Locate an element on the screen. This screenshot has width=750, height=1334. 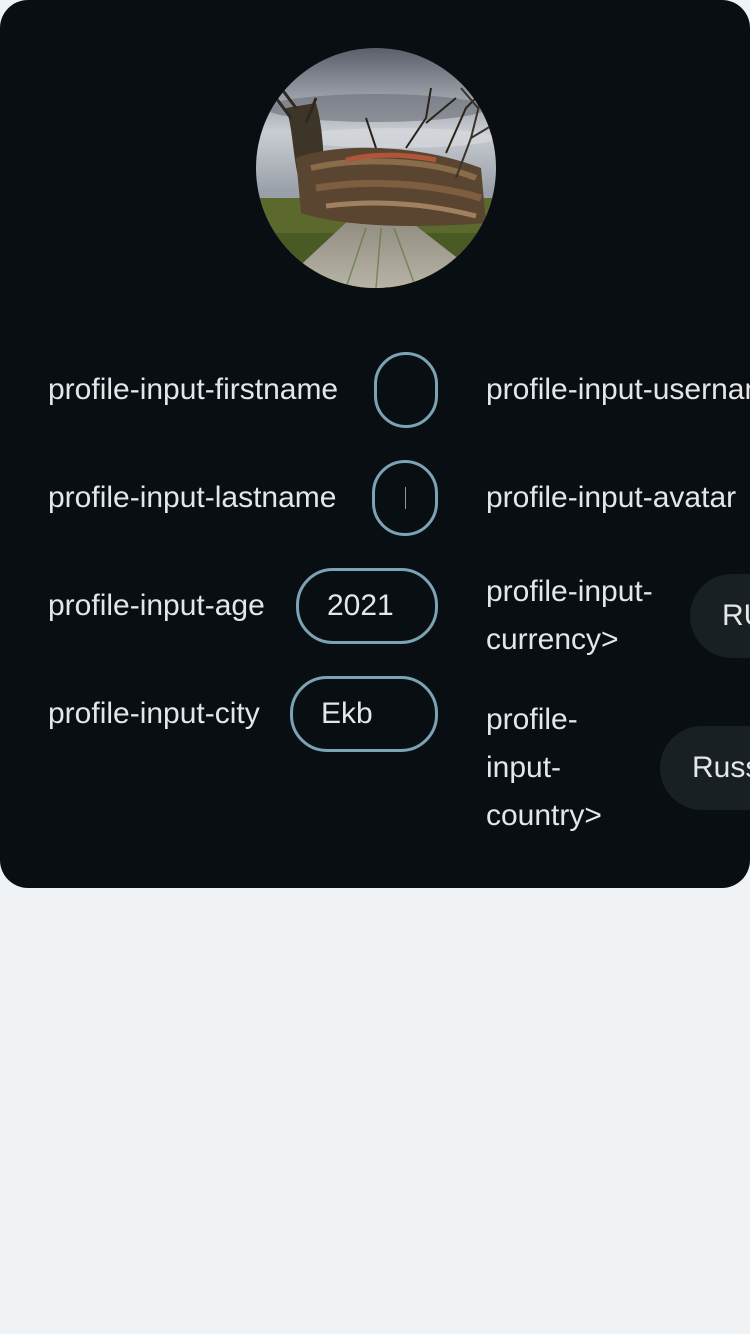
profile-avatar-image is located at coordinates (376, 168).